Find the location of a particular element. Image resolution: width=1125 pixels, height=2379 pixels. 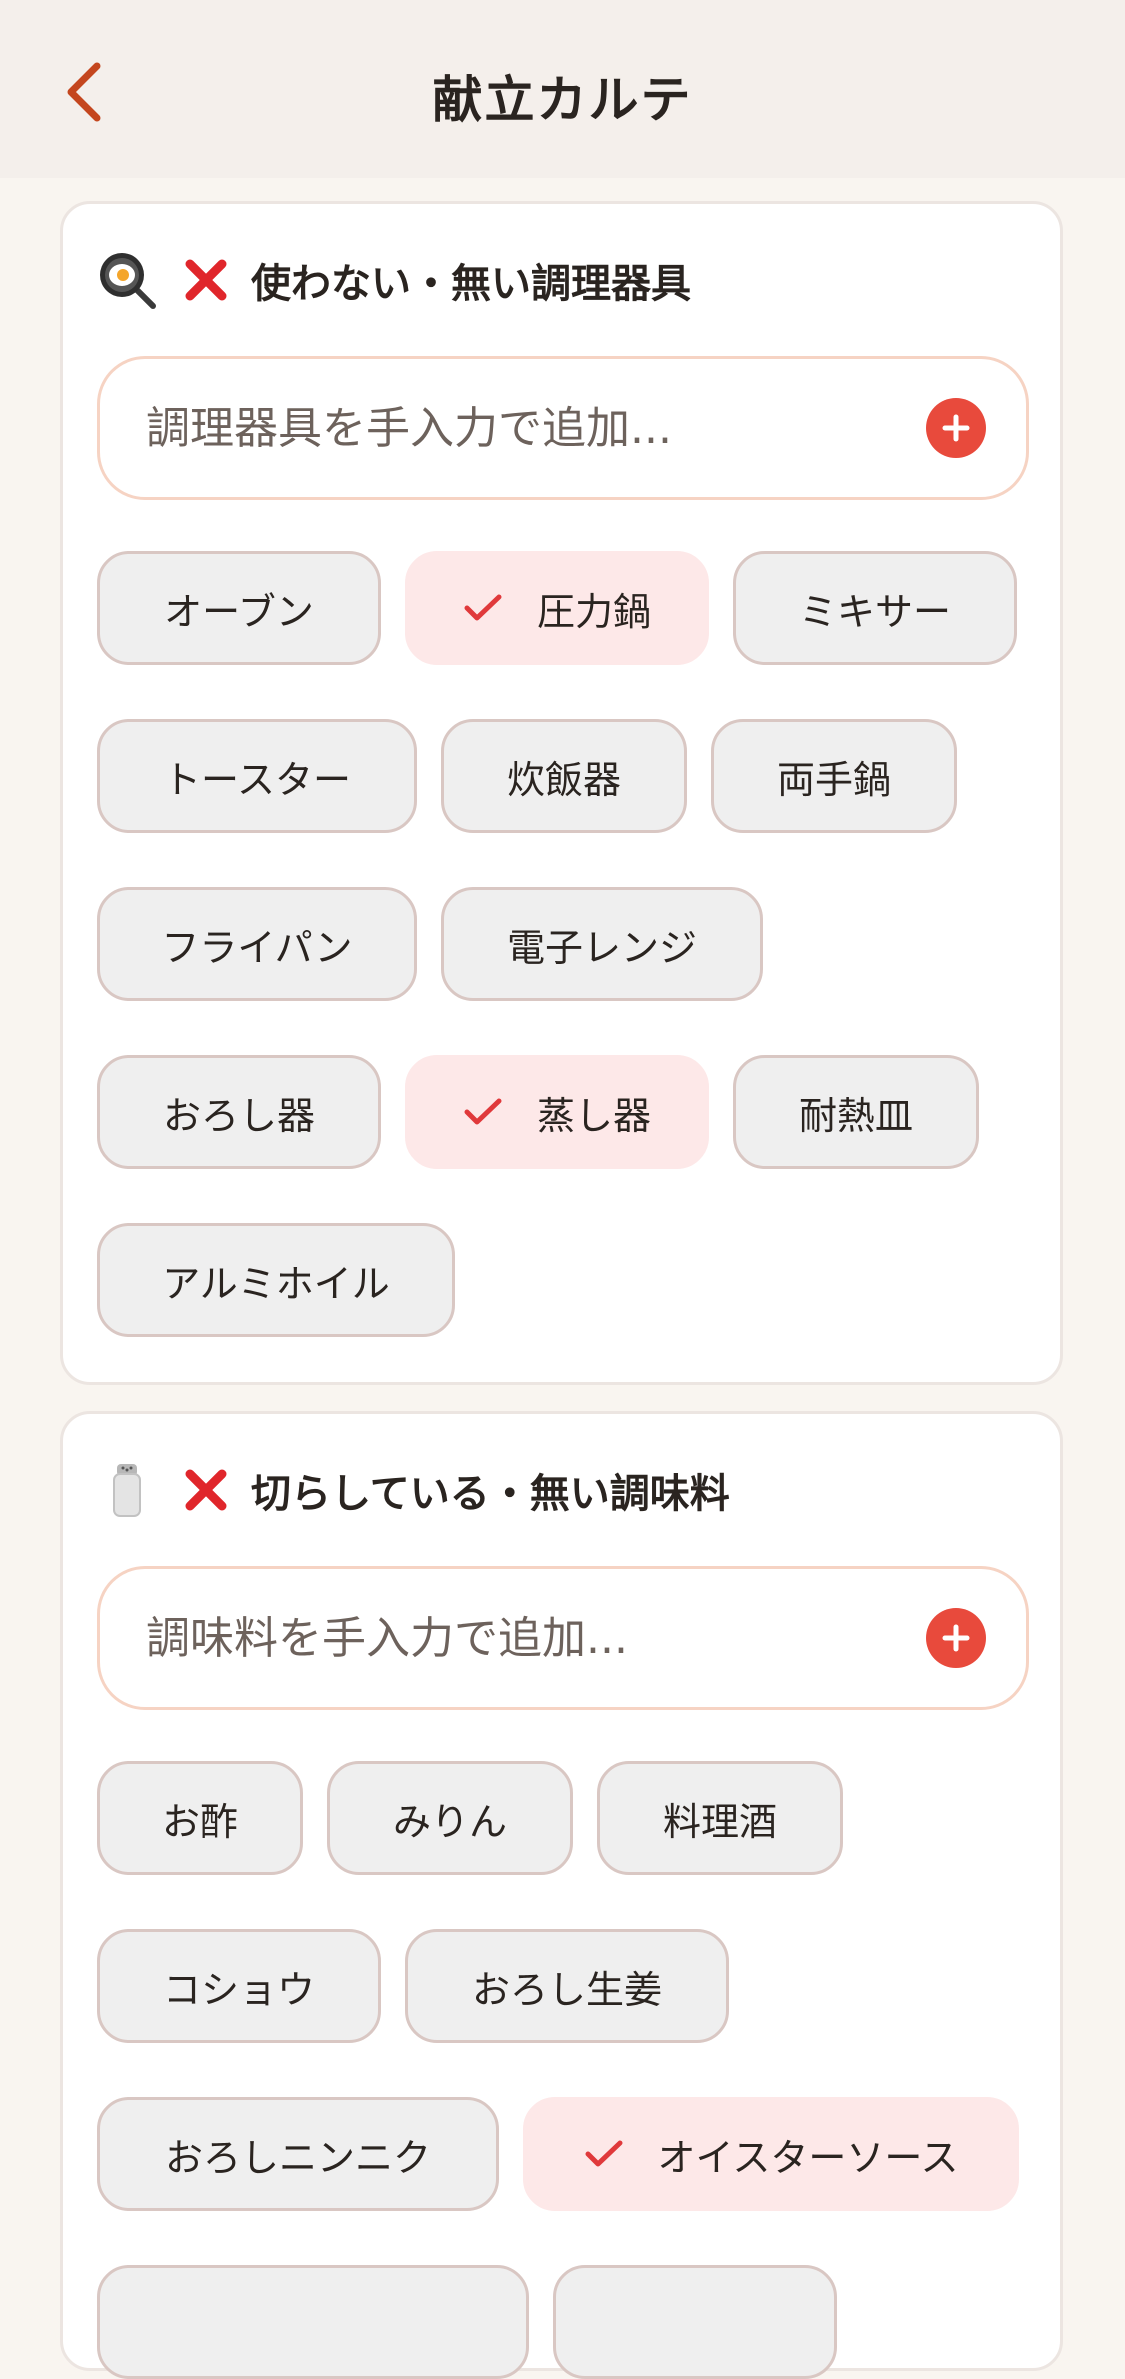

tool-input is located at coordinates (513, 428).